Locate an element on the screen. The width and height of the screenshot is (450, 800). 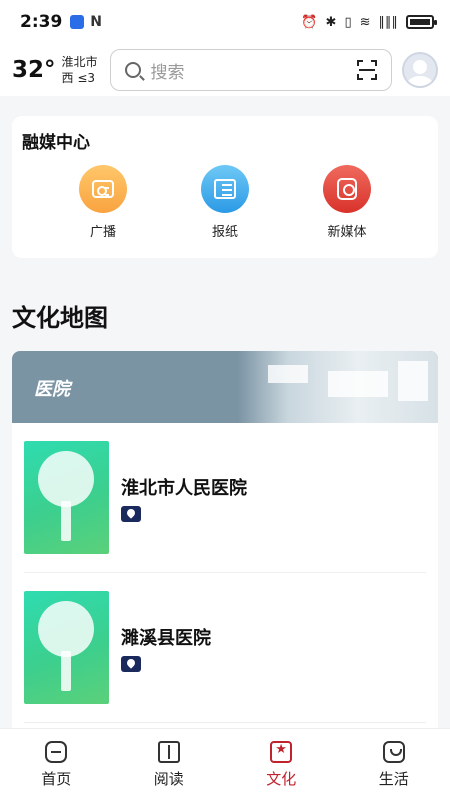
media-item-label: 新媒体 is located at coordinates (347, 232).